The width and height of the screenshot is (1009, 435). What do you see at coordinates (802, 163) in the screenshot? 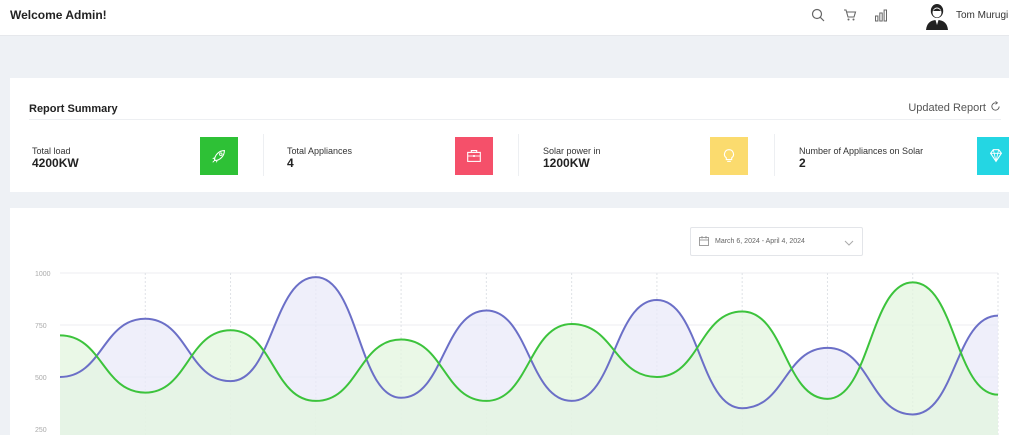
I see `stat-value: 2` at bounding box center [802, 163].